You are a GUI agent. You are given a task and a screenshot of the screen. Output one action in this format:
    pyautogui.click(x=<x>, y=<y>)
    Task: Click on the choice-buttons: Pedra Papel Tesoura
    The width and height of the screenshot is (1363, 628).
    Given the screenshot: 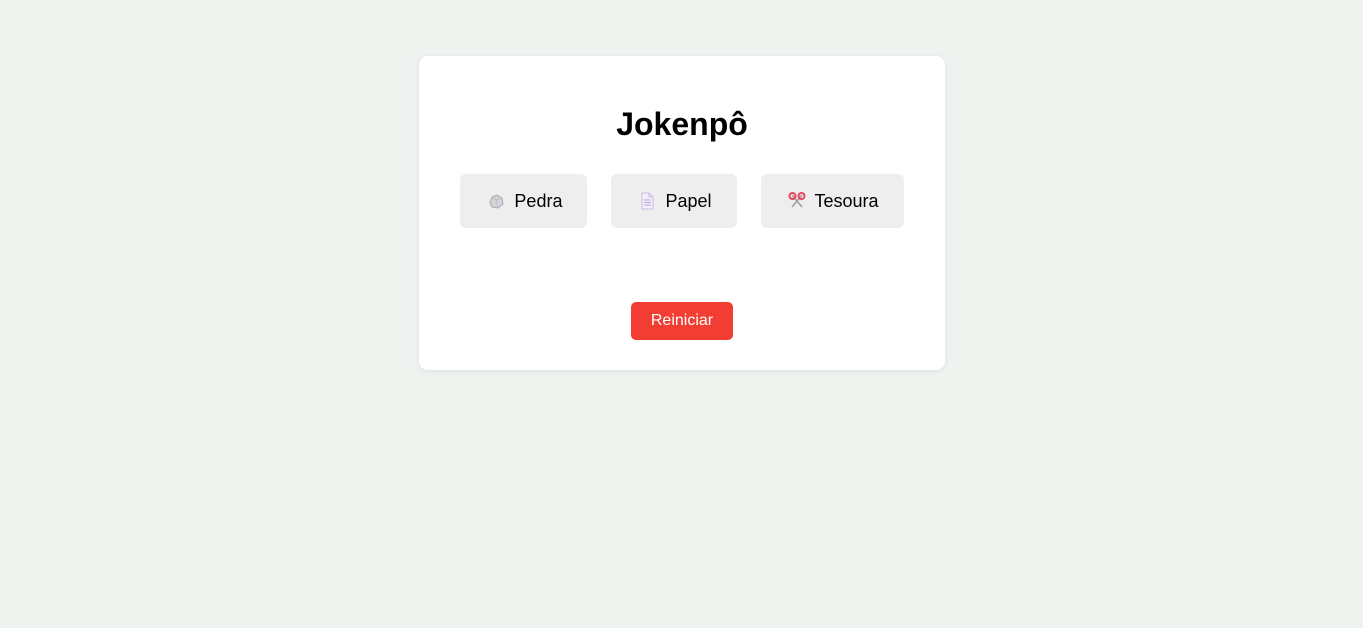 What is the action you would take?
    pyautogui.click(x=682, y=201)
    